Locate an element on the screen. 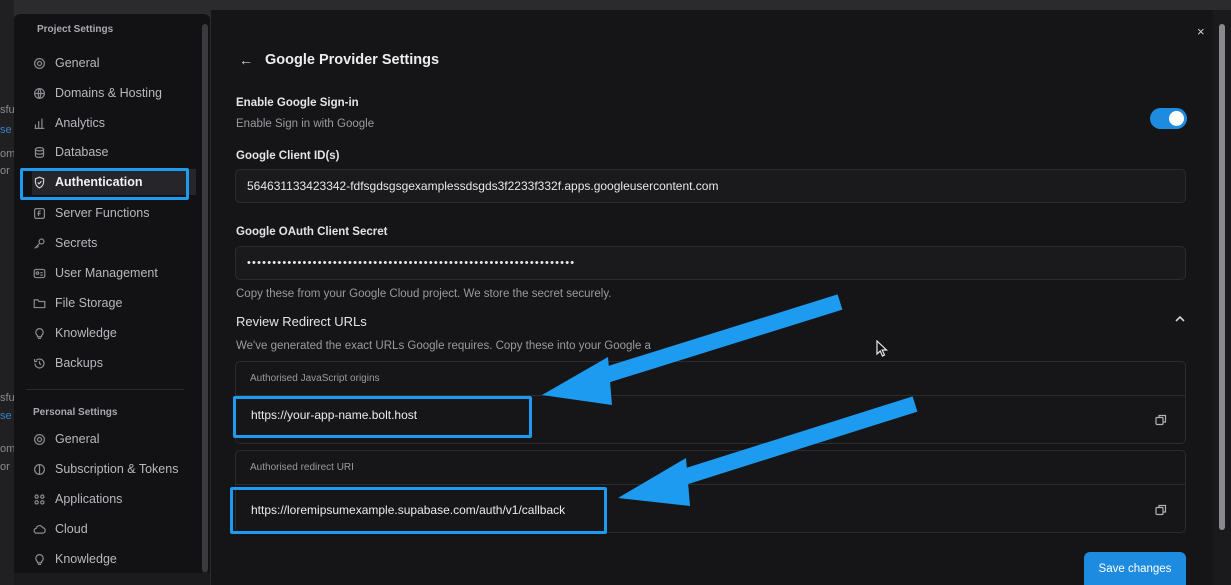 This screenshot has height=585, width=1231. annotation-box-origins is located at coordinates (382, 417).